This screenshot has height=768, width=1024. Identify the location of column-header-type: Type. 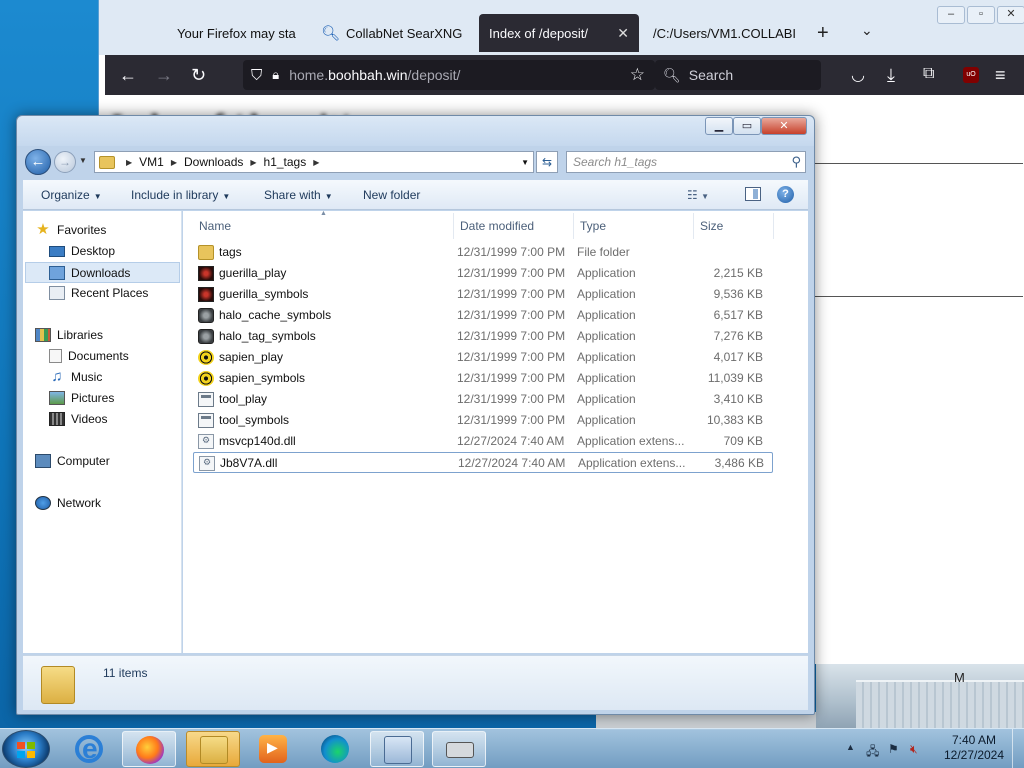
(593, 226).